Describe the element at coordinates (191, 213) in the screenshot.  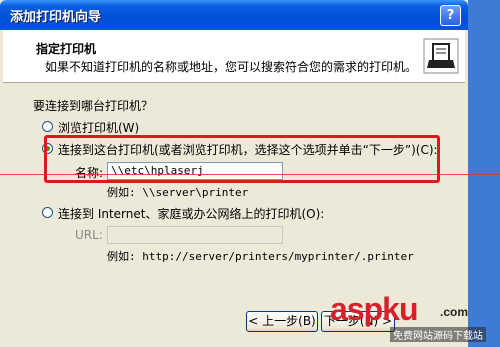
I see `internet-printer-label: 连接到 Internet、家庭或办公网络上的打印机(O):` at that location.